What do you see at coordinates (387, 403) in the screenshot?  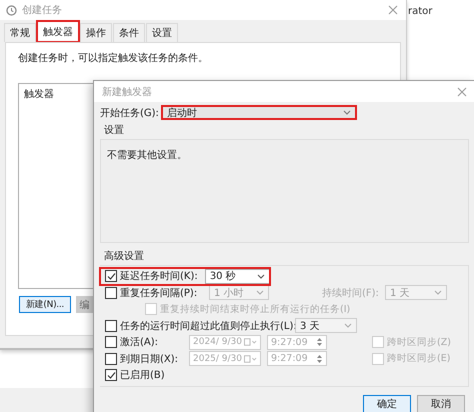 I see `dialog-button: 确定` at bounding box center [387, 403].